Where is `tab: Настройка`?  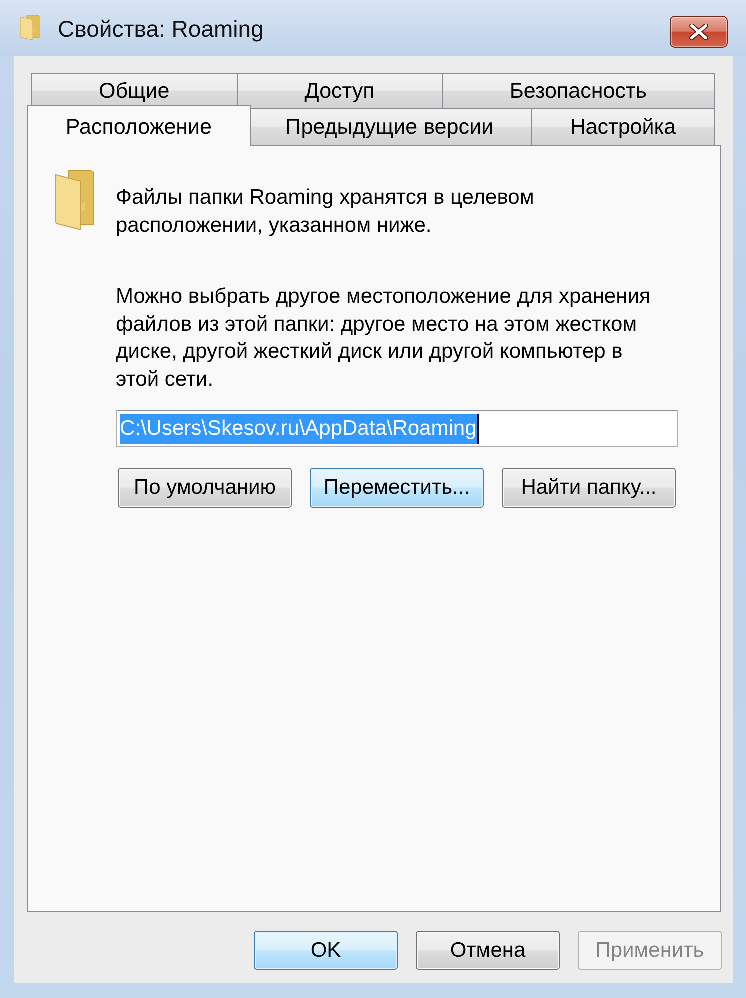 tab: Настройка is located at coordinates (623, 126).